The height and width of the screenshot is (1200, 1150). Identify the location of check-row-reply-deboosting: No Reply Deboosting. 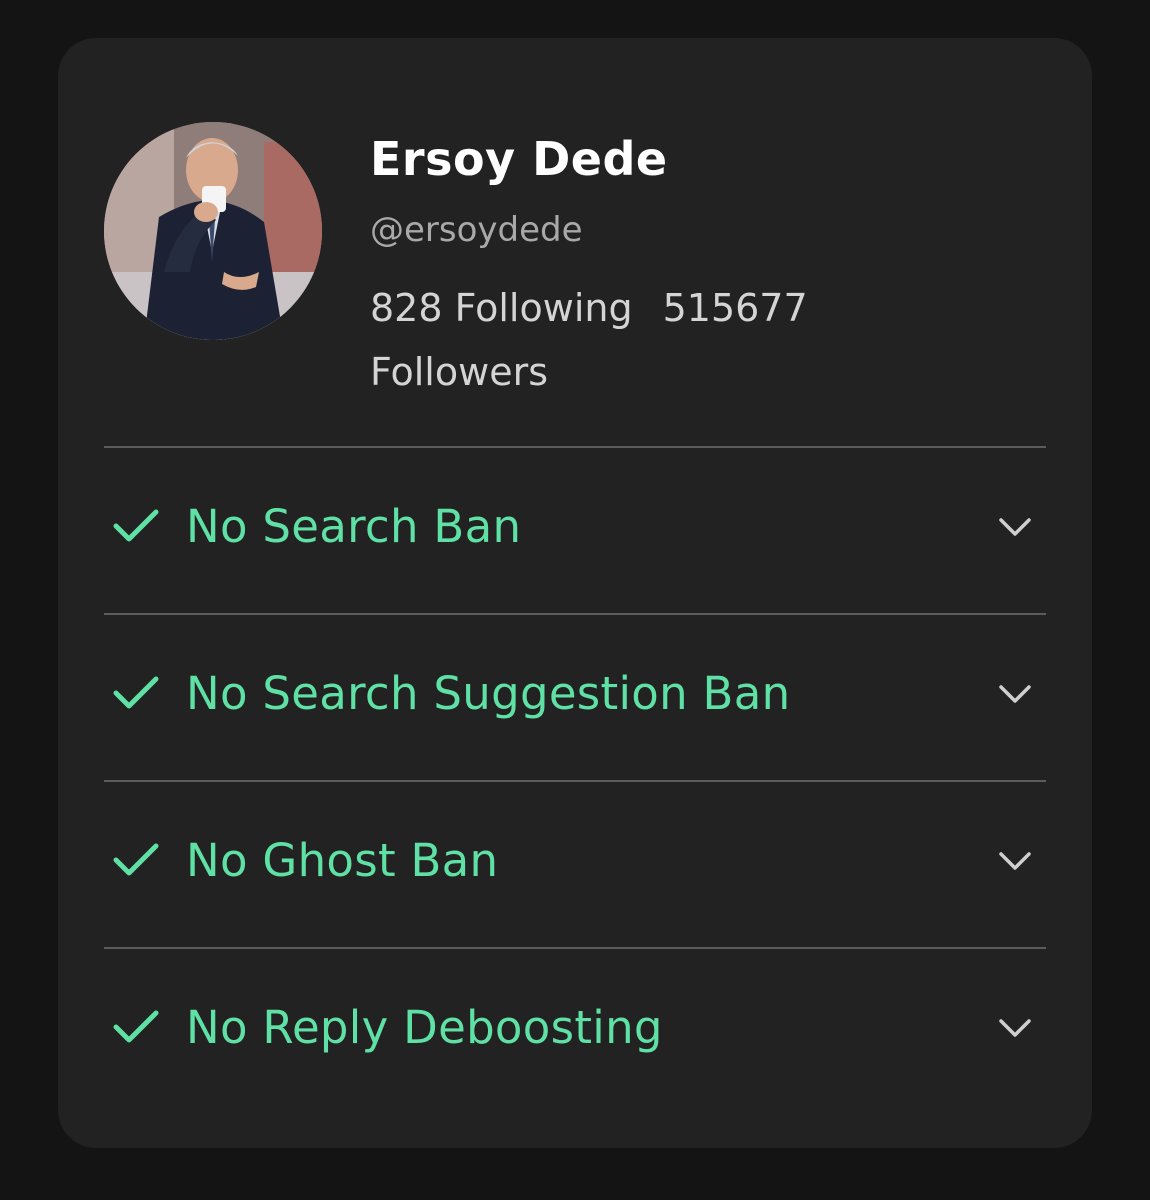
(575, 1031).